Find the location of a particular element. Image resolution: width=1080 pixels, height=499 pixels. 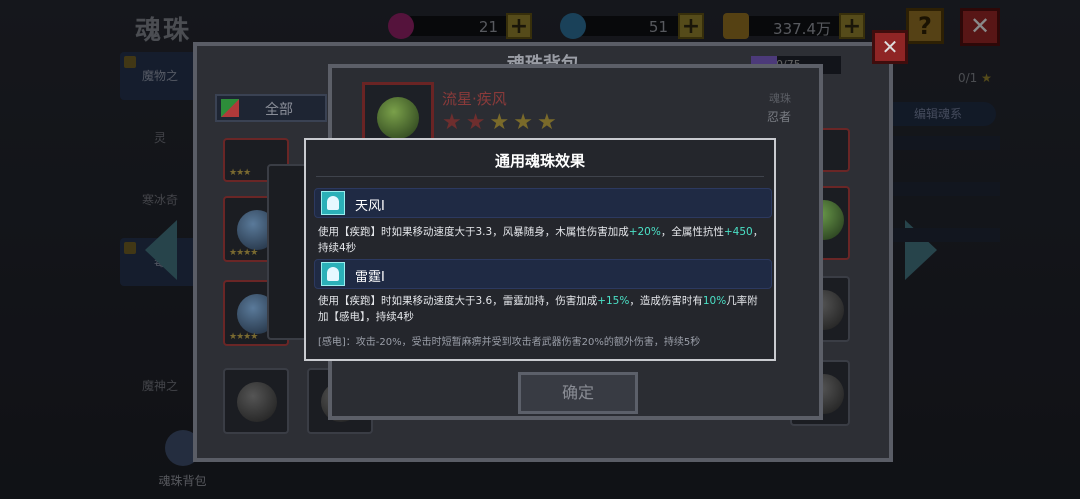

bead-type-value: 忍者 is located at coordinates (778, 117).